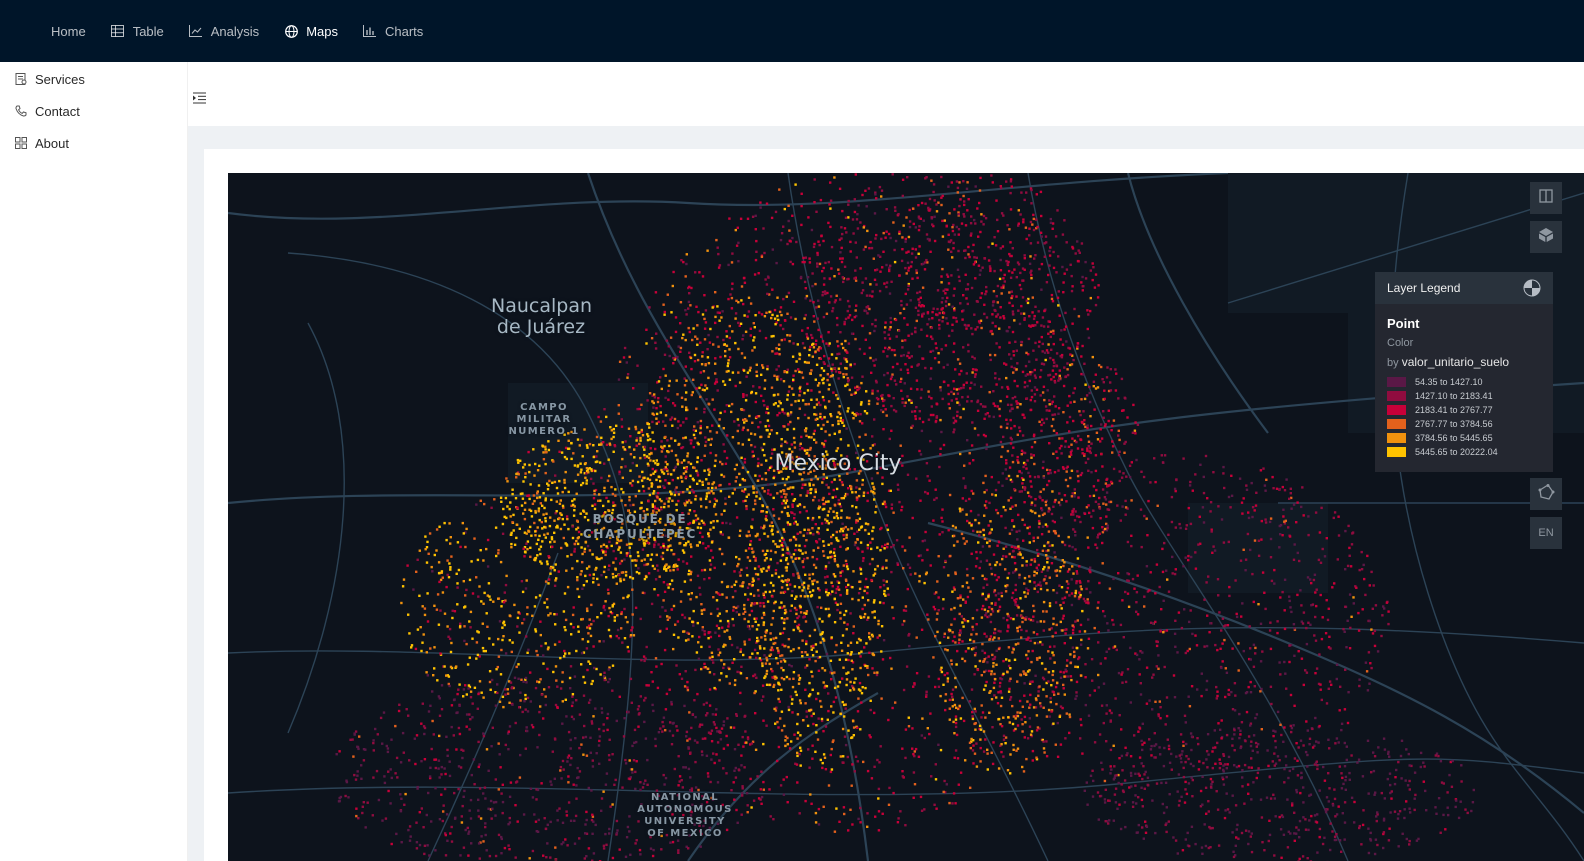  Describe the element at coordinates (93, 79) in the screenshot. I see `sidebar-item-services: Services` at that location.